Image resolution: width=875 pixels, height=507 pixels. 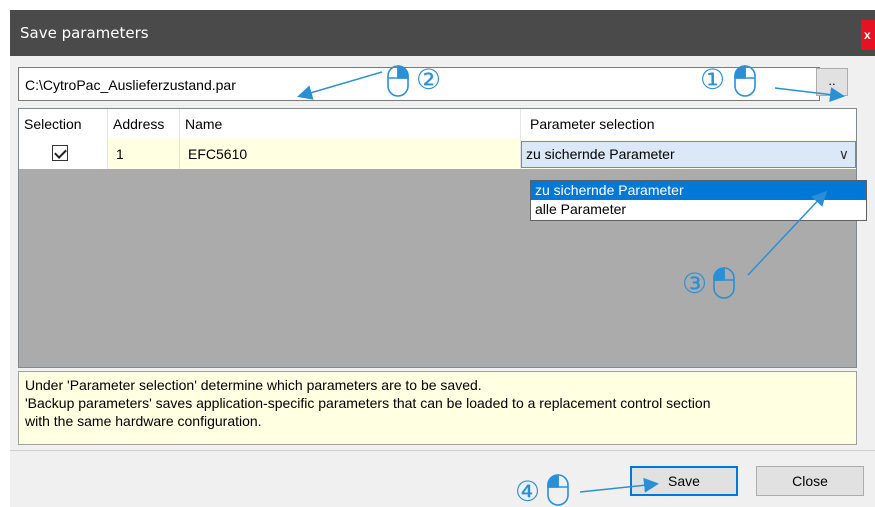 I want to click on selection-cell, so click(x=63, y=154).